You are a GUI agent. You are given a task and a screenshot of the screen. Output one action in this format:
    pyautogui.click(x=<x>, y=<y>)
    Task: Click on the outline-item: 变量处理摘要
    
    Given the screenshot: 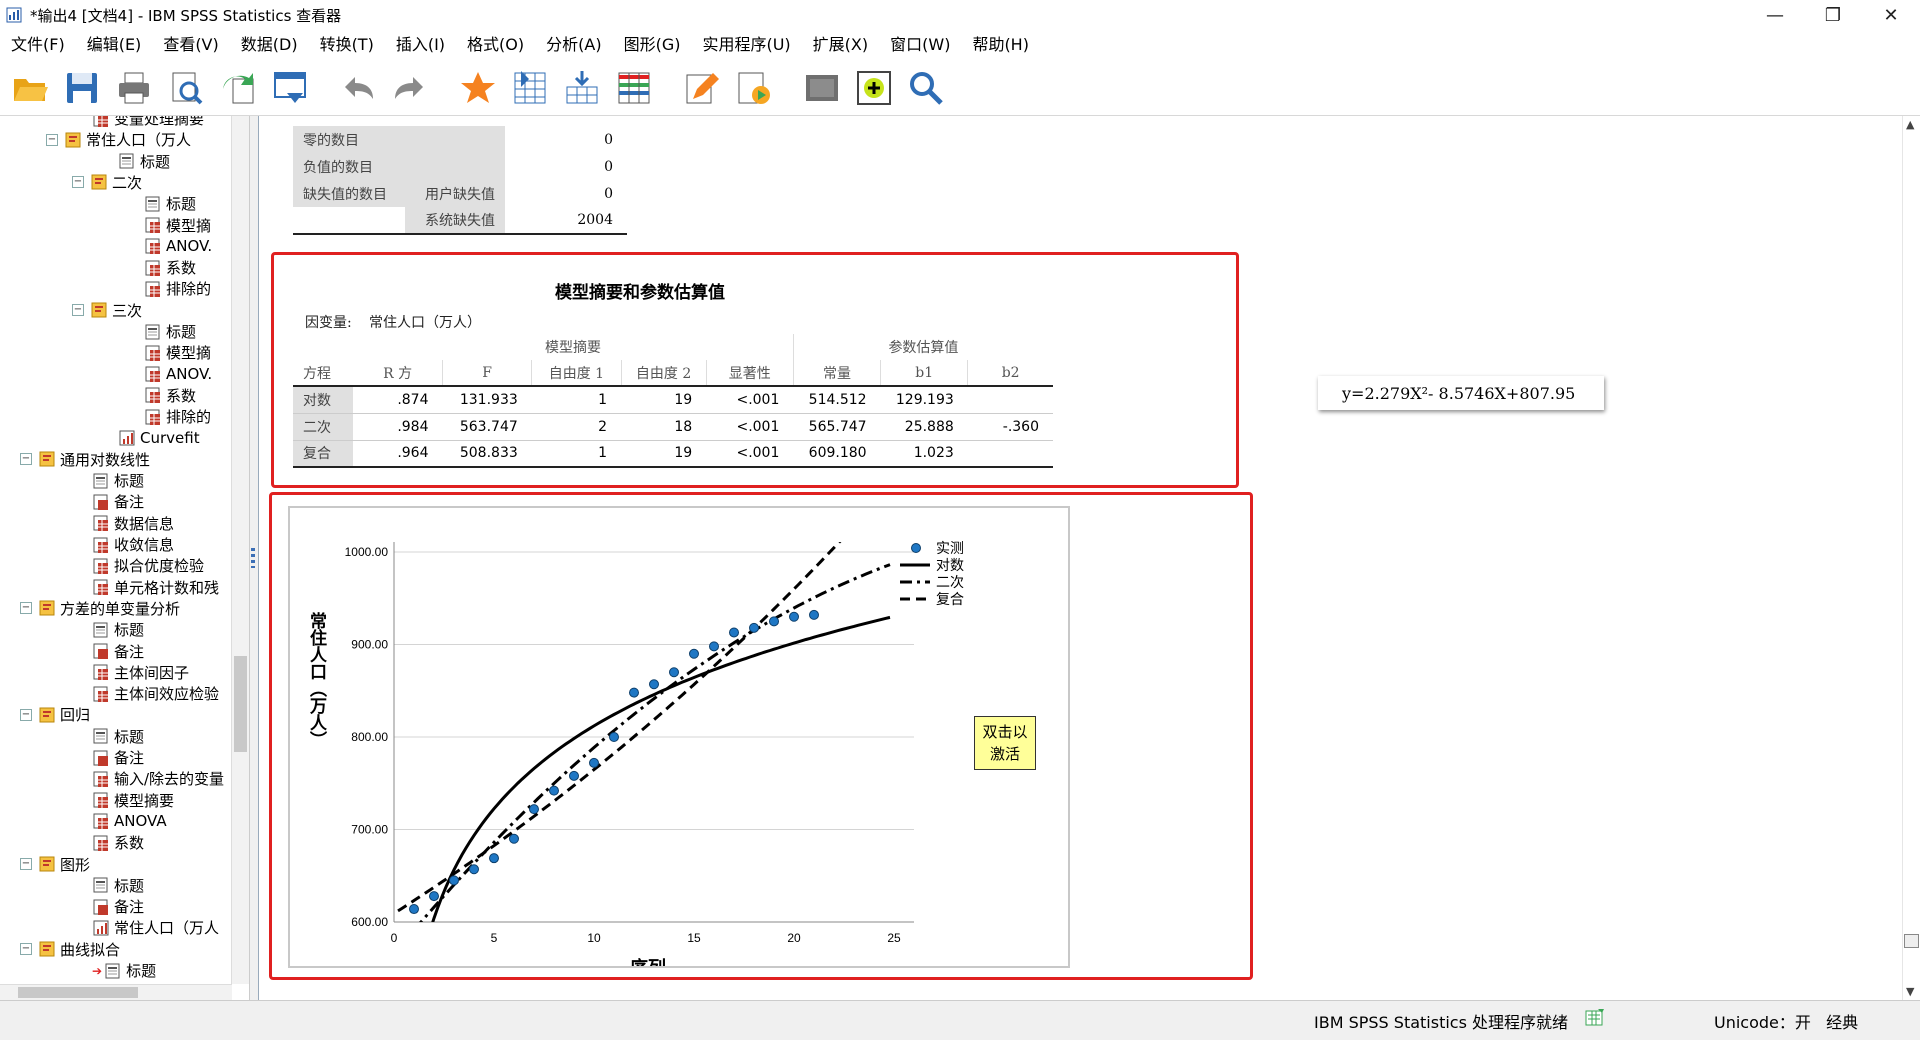 What is the action you would take?
    pyautogui.click(x=148, y=122)
    